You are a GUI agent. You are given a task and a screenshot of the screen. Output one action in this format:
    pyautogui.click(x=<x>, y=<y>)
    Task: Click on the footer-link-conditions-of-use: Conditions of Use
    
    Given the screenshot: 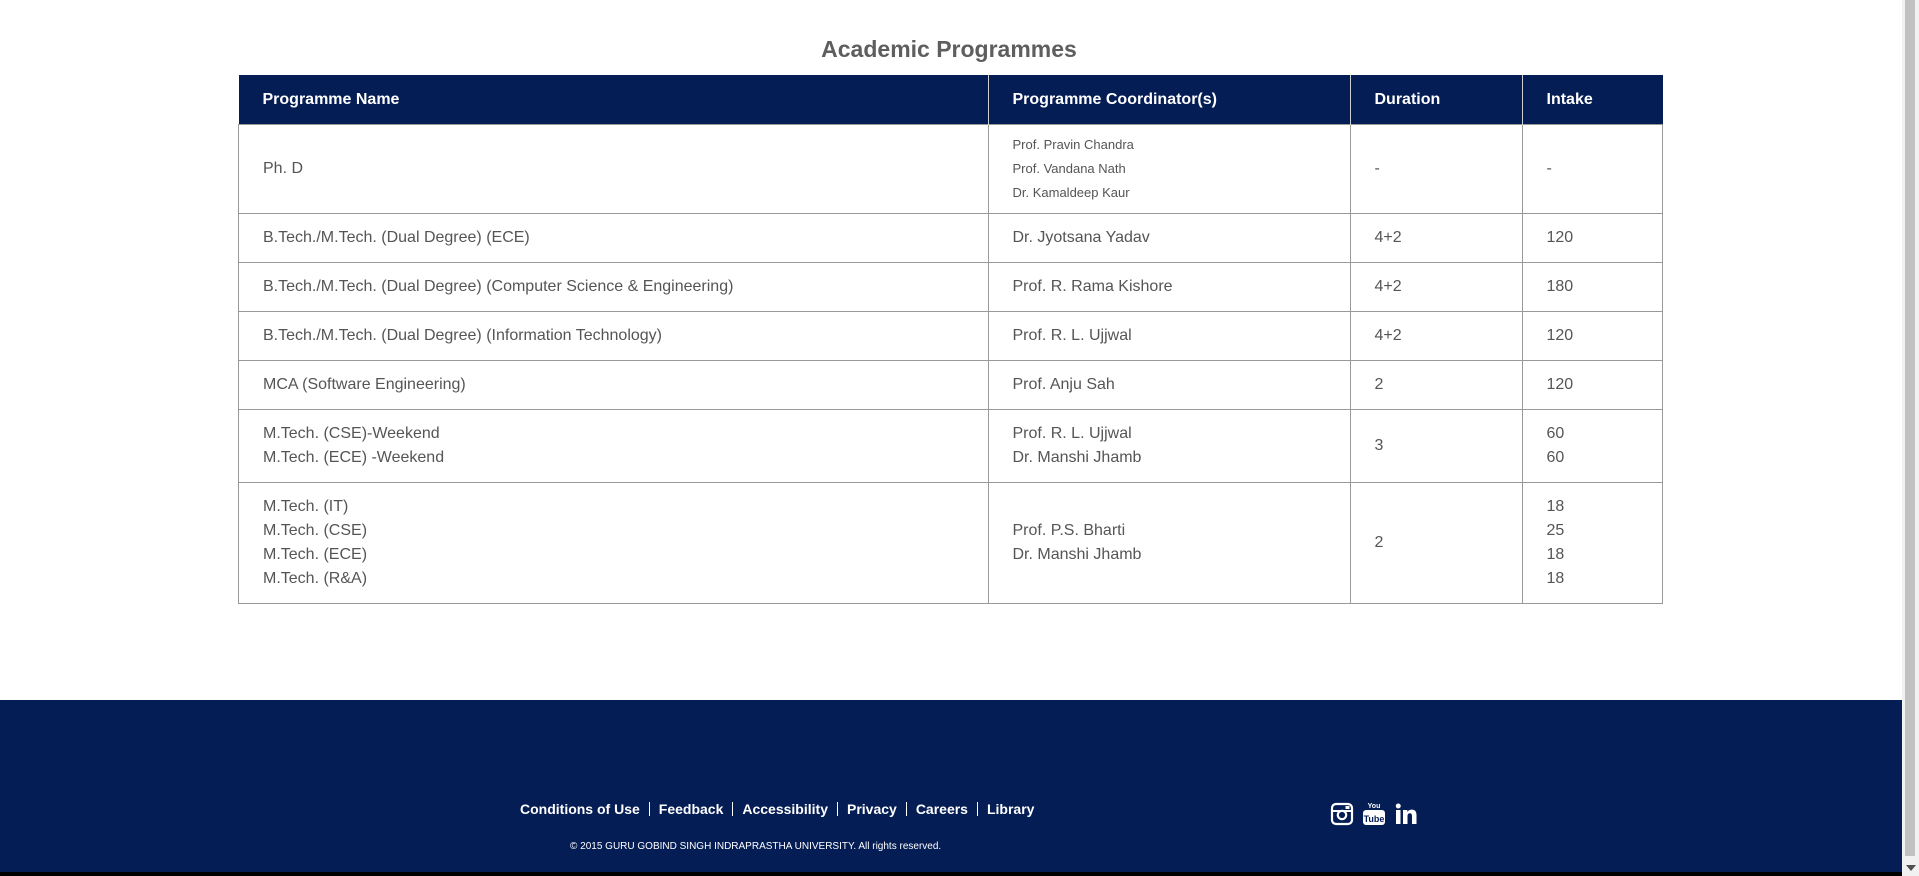 What is the action you would take?
    pyautogui.click(x=580, y=809)
    